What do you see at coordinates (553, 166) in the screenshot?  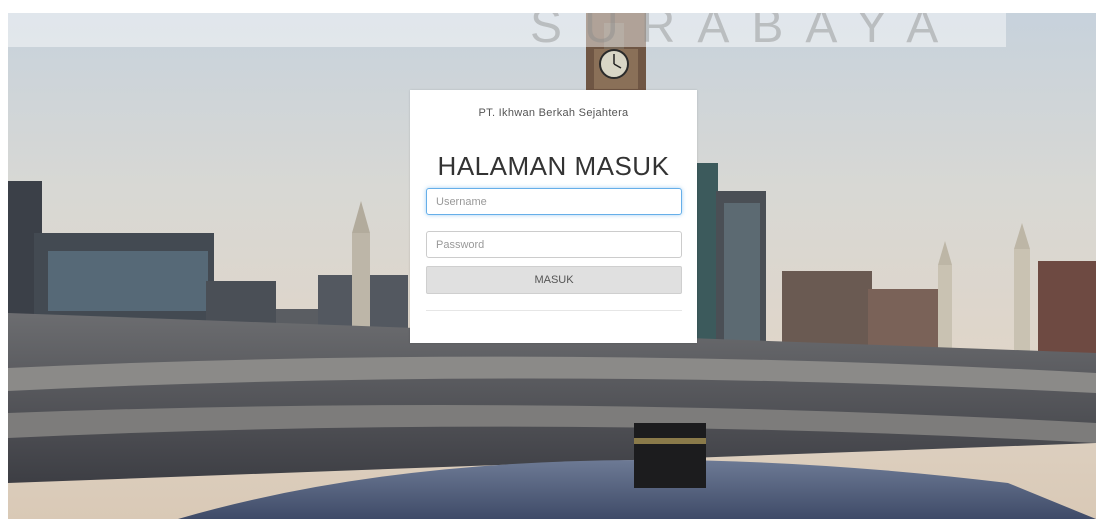 I see `page-title: HALAMAN MASUK` at bounding box center [553, 166].